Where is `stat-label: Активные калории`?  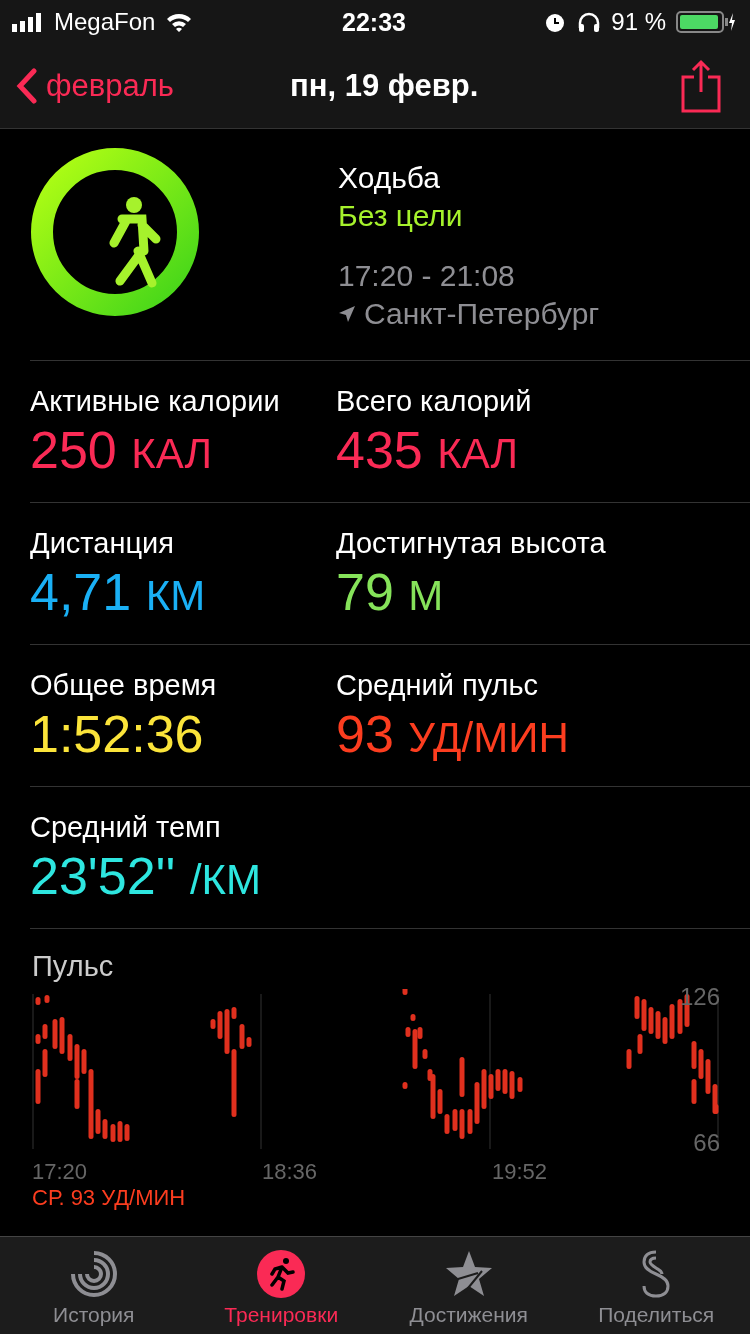
stat-label: Активные калории is located at coordinates (155, 401).